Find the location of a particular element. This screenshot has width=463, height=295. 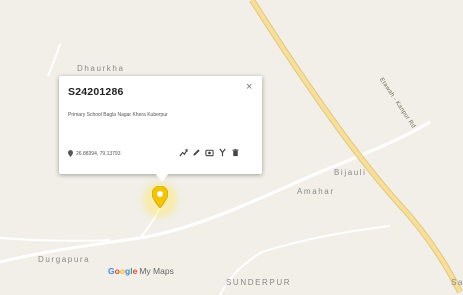

place-label: Durgapura is located at coordinates (64, 259).